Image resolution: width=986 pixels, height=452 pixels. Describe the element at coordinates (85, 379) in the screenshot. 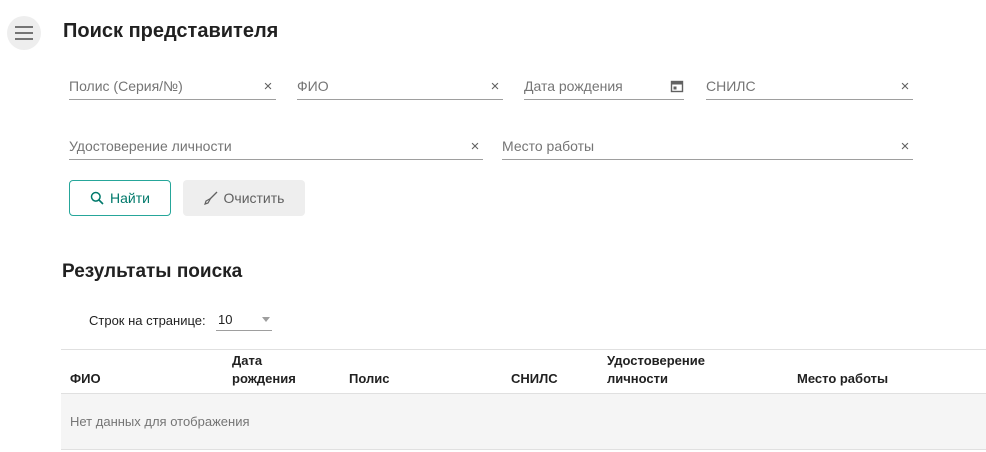

I see `column-header-fio: ФИО` at that location.